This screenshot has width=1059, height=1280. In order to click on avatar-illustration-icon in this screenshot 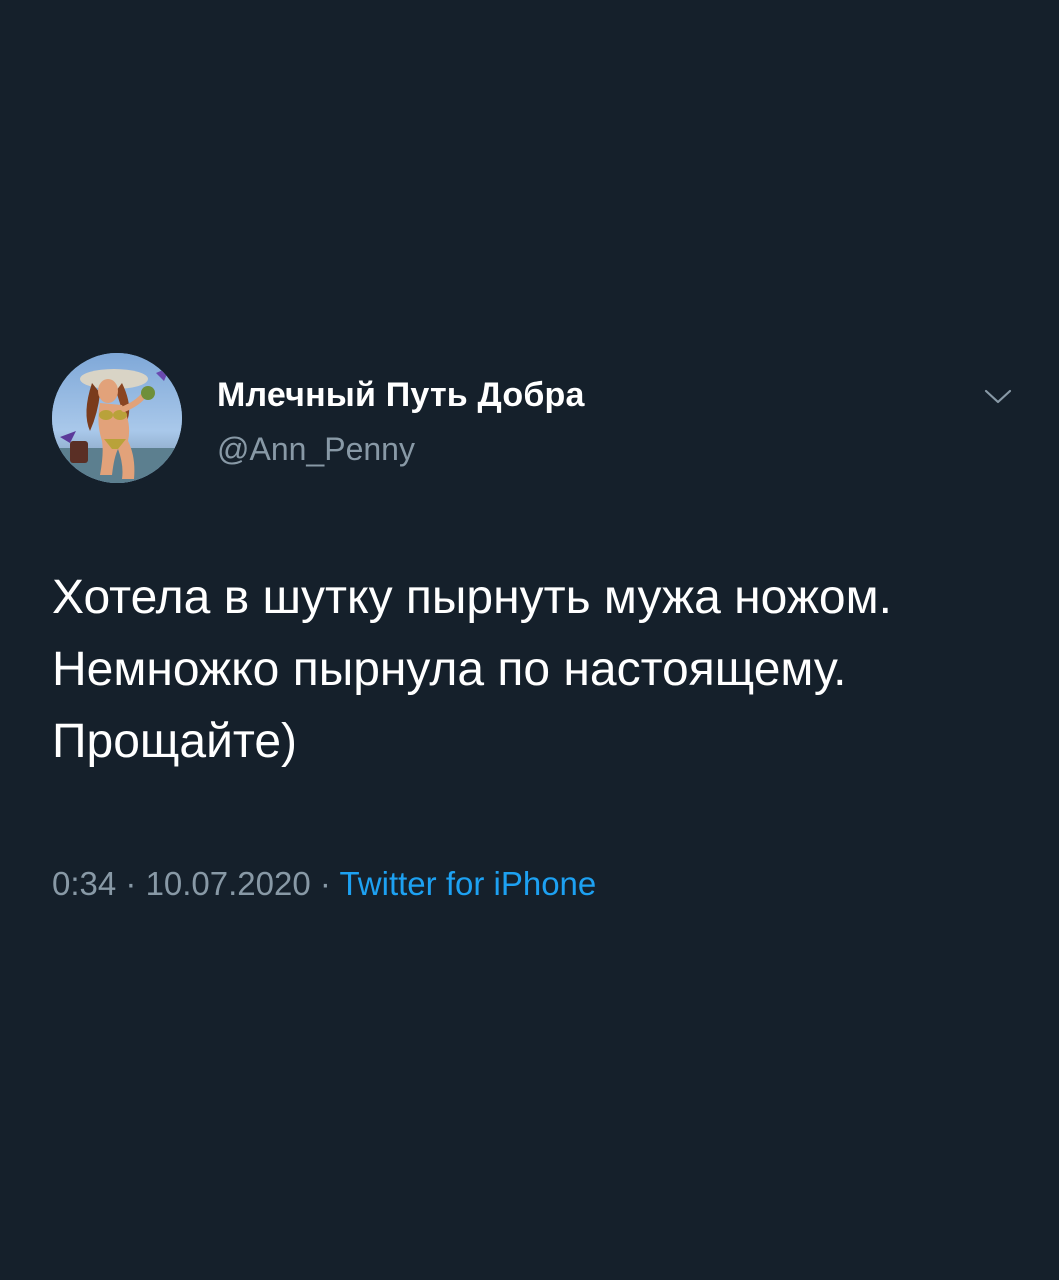, I will do `click(117, 418)`.